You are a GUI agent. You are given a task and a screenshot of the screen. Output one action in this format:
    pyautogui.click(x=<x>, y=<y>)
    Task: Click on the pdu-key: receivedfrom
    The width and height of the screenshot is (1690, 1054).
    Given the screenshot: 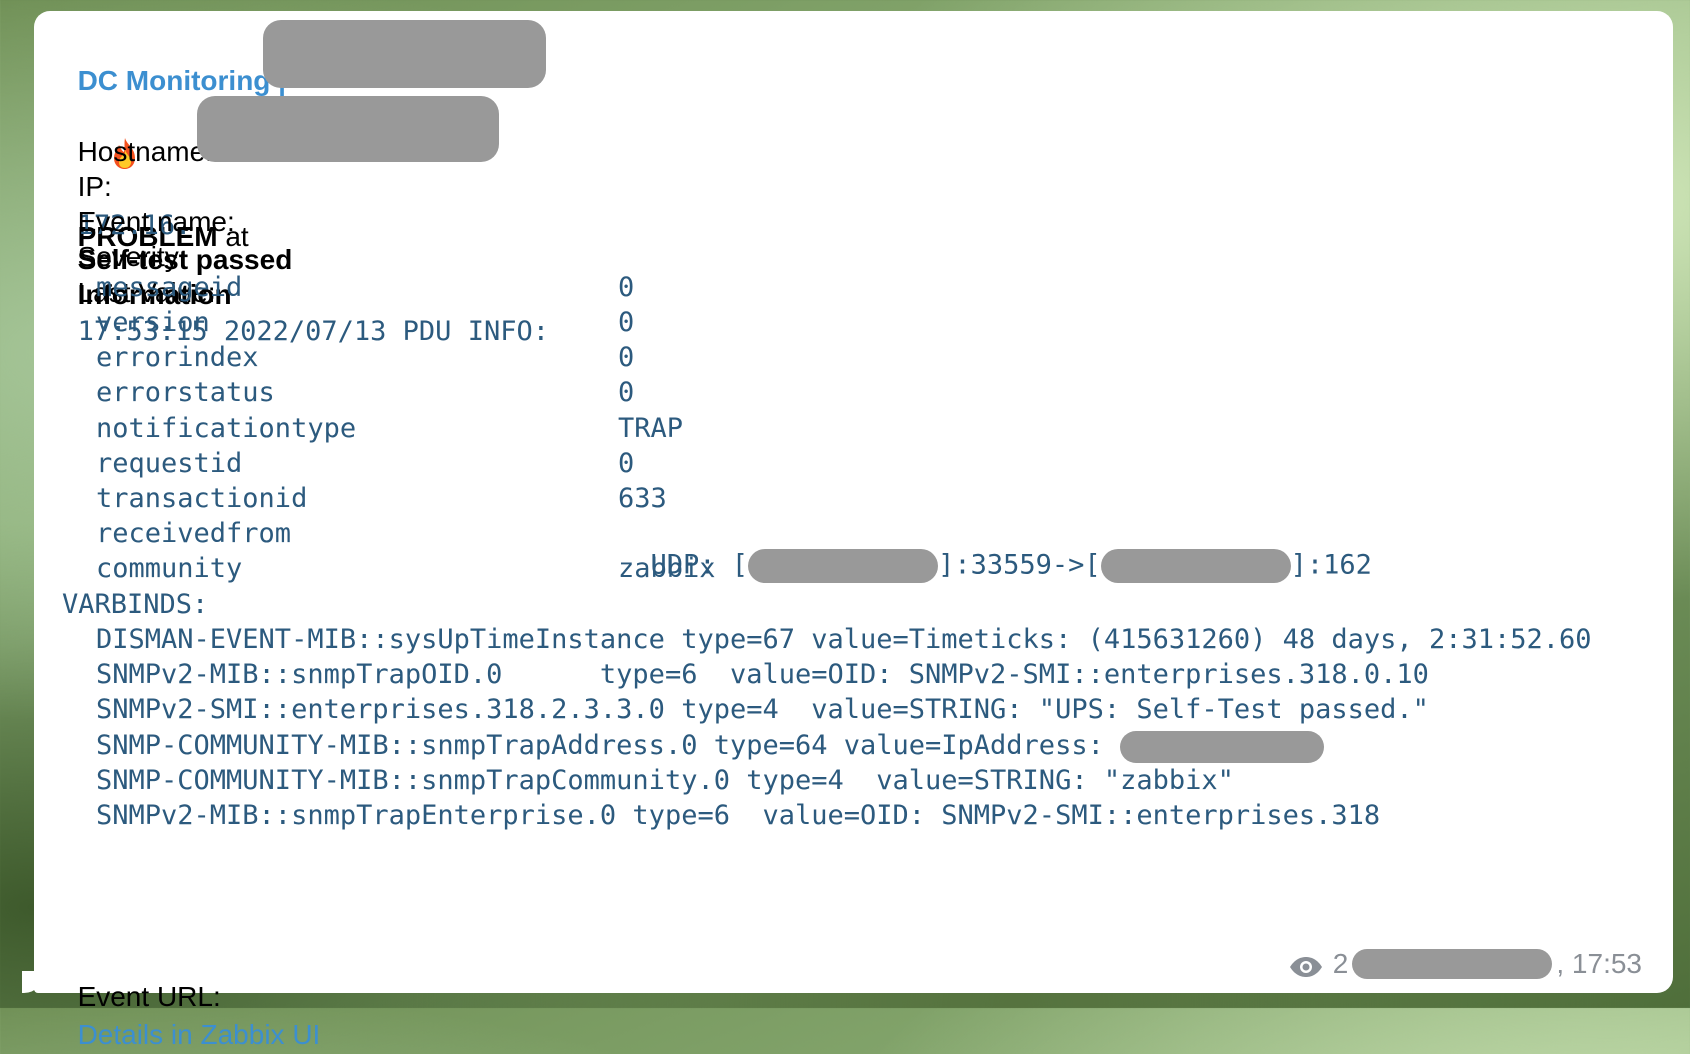 What is the action you would take?
    pyautogui.click(x=194, y=533)
    